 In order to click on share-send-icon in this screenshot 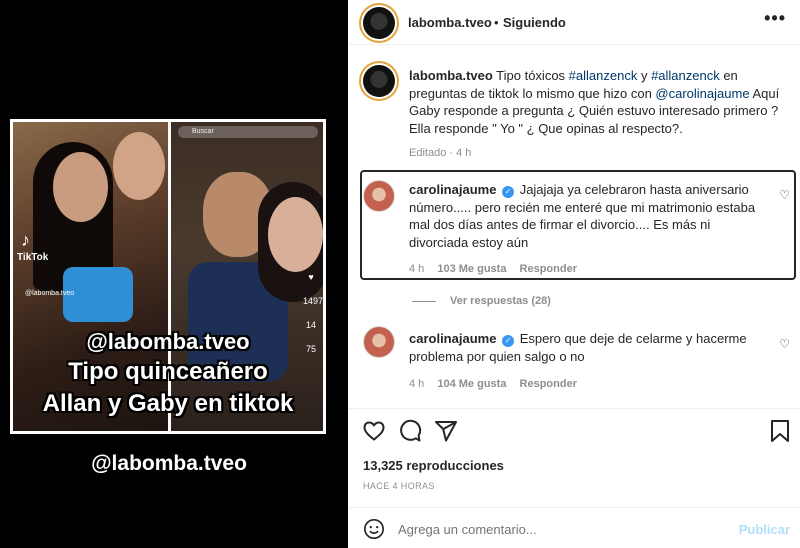, I will do `click(446, 431)`.